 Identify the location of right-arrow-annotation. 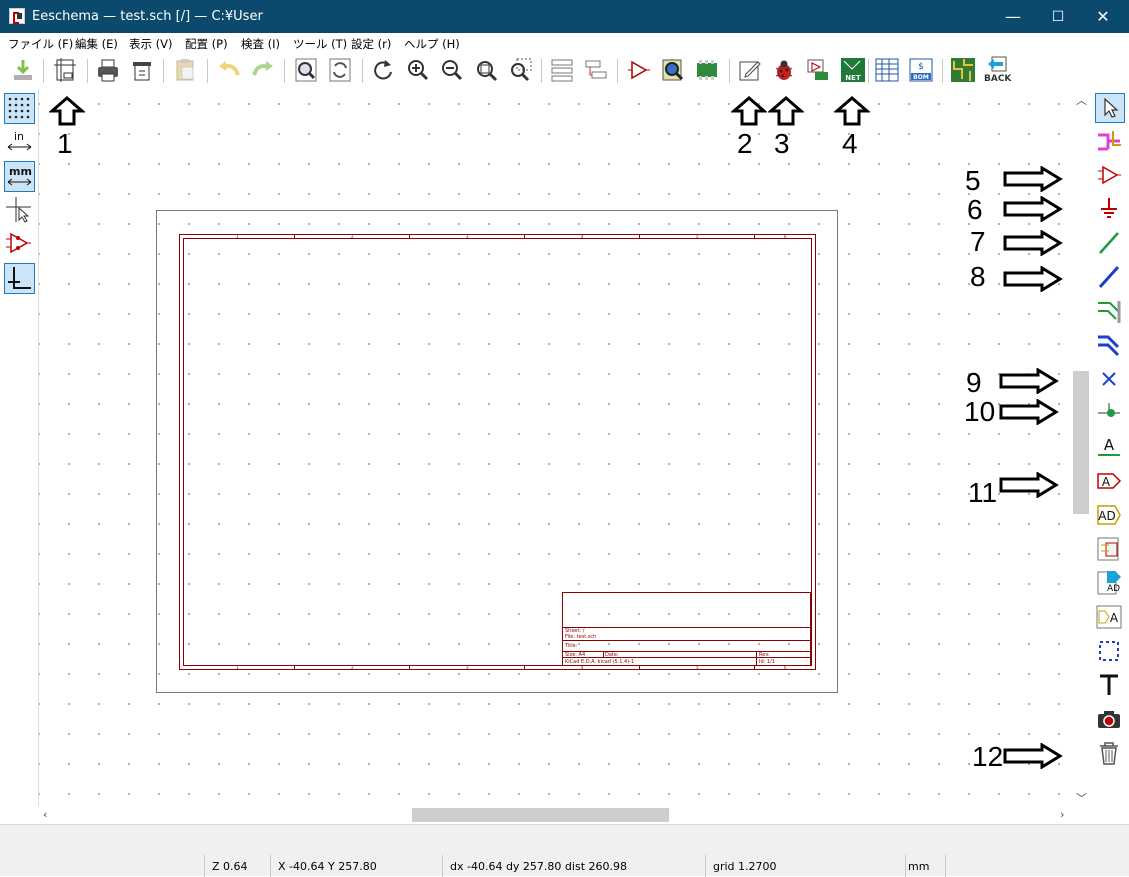
(1029, 485).